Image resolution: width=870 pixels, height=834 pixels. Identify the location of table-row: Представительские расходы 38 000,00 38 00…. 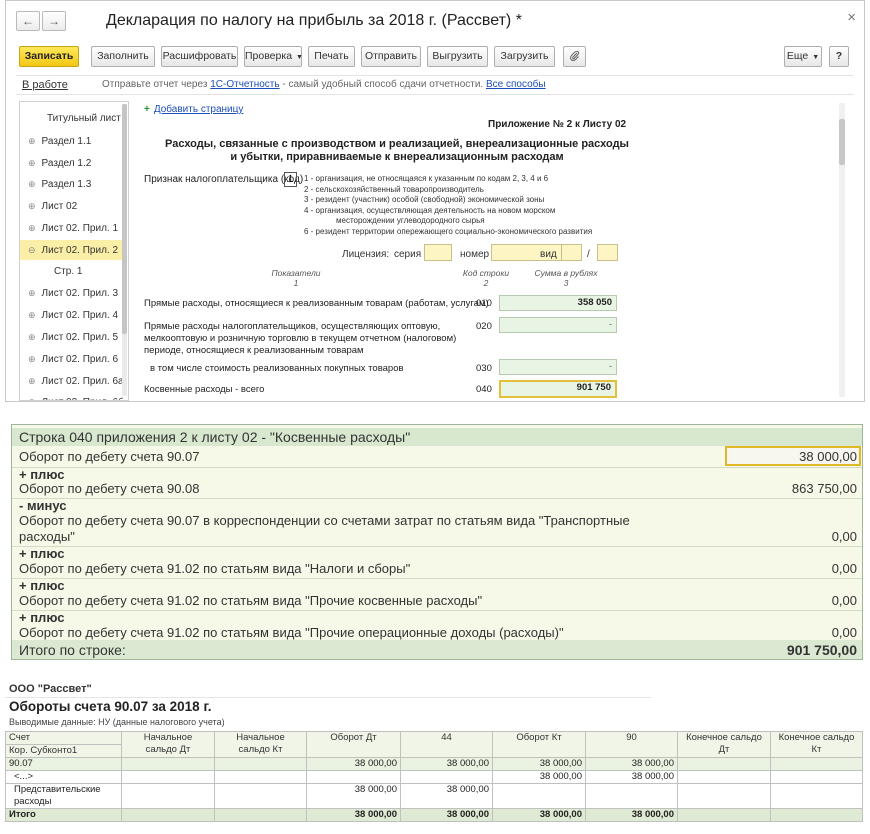
(434, 796).